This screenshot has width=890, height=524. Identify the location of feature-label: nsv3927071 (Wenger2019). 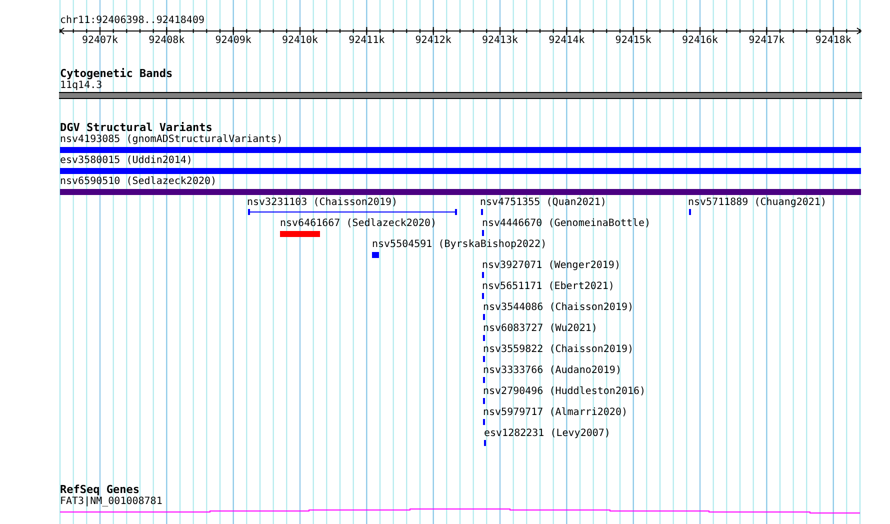
(551, 266).